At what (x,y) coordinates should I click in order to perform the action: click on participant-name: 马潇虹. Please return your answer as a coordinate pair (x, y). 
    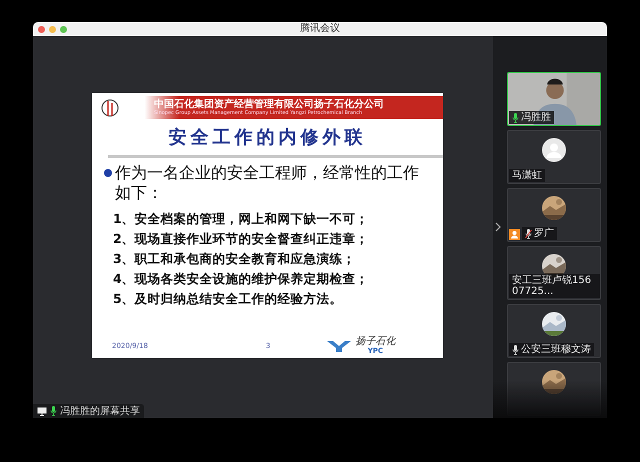
    Looking at the image, I should click on (527, 175).